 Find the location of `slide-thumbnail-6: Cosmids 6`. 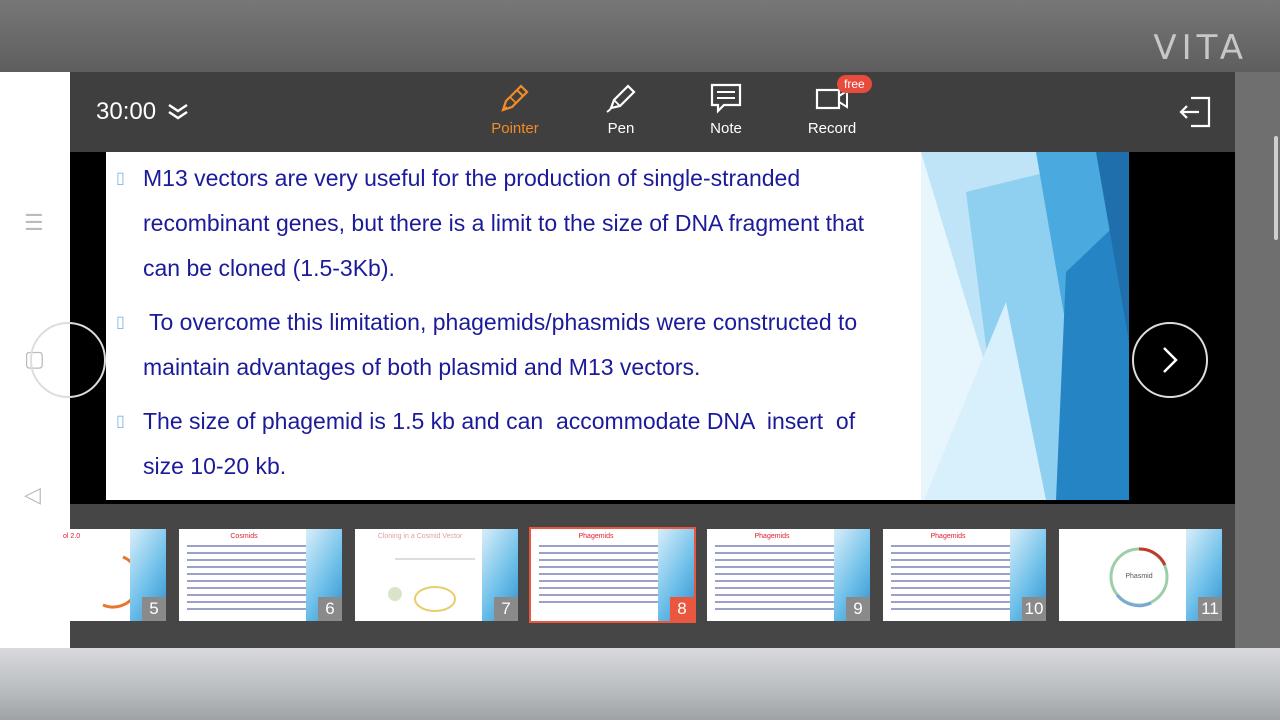

slide-thumbnail-6: Cosmids 6 is located at coordinates (260, 575).